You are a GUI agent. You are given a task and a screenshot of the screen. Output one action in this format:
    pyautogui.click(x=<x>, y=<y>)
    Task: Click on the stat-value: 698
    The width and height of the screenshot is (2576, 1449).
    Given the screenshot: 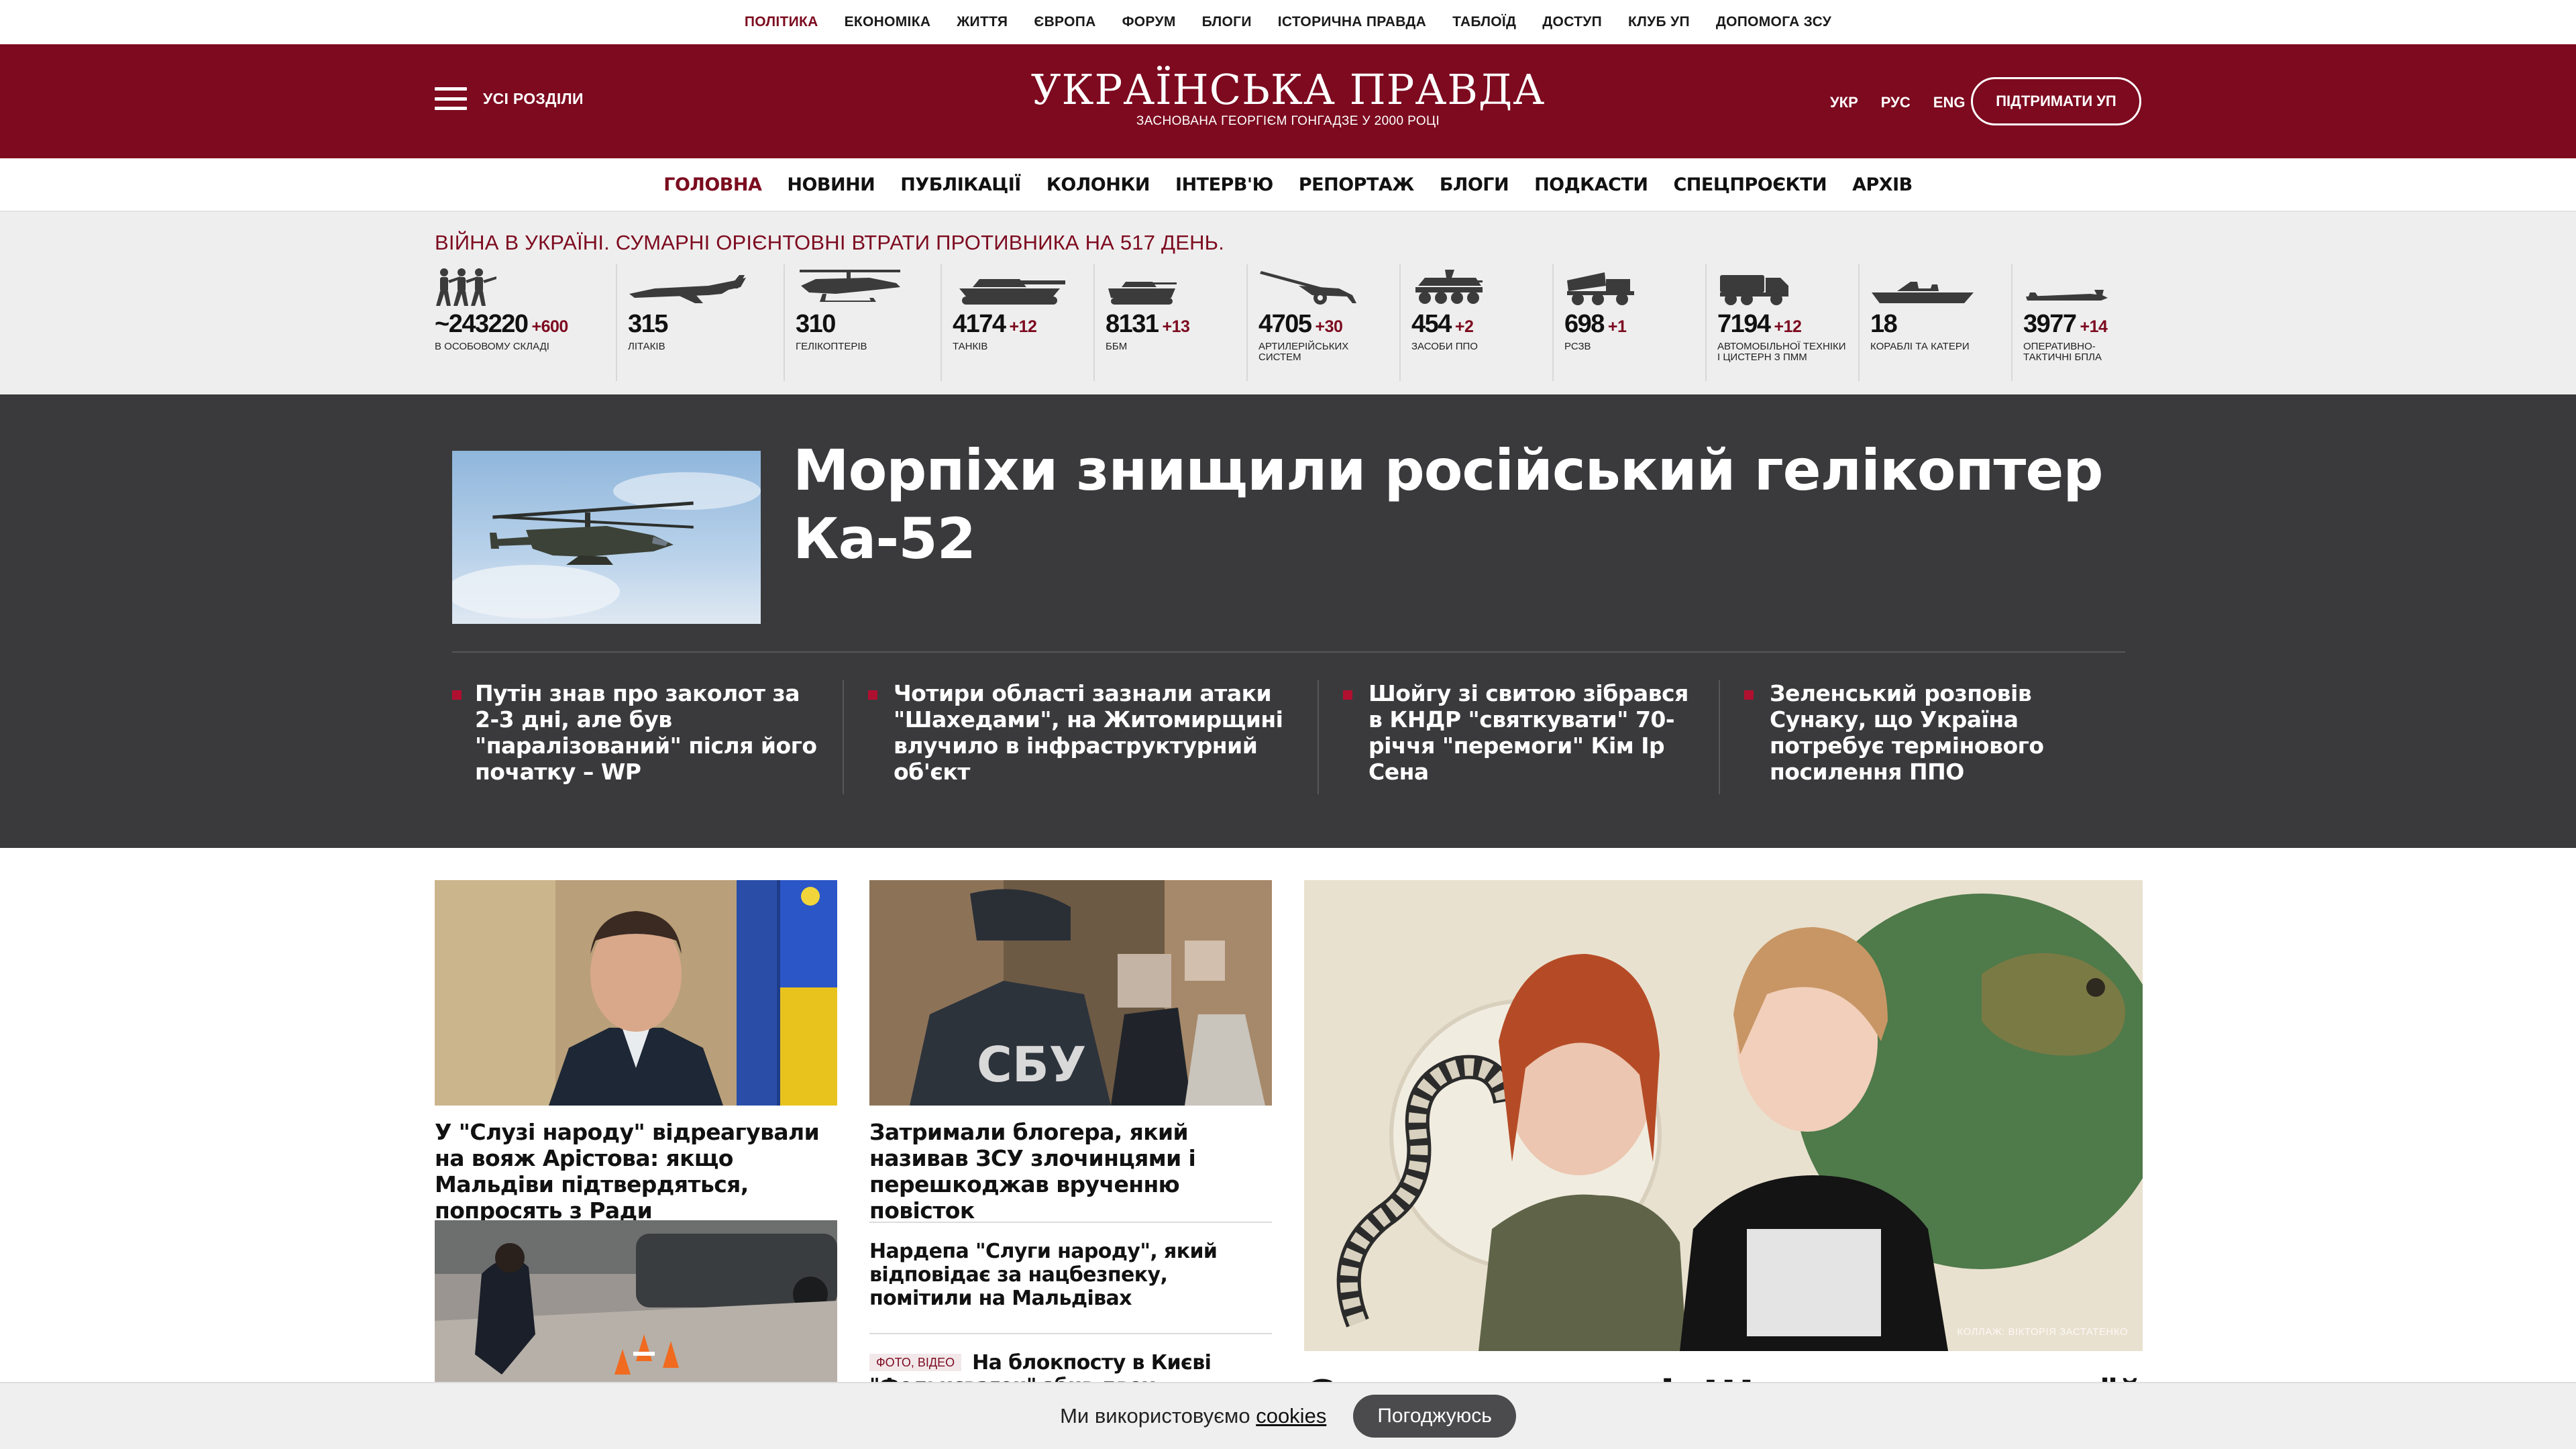 What is the action you would take?
    pyautogui.click(x=1584, y=324)
    